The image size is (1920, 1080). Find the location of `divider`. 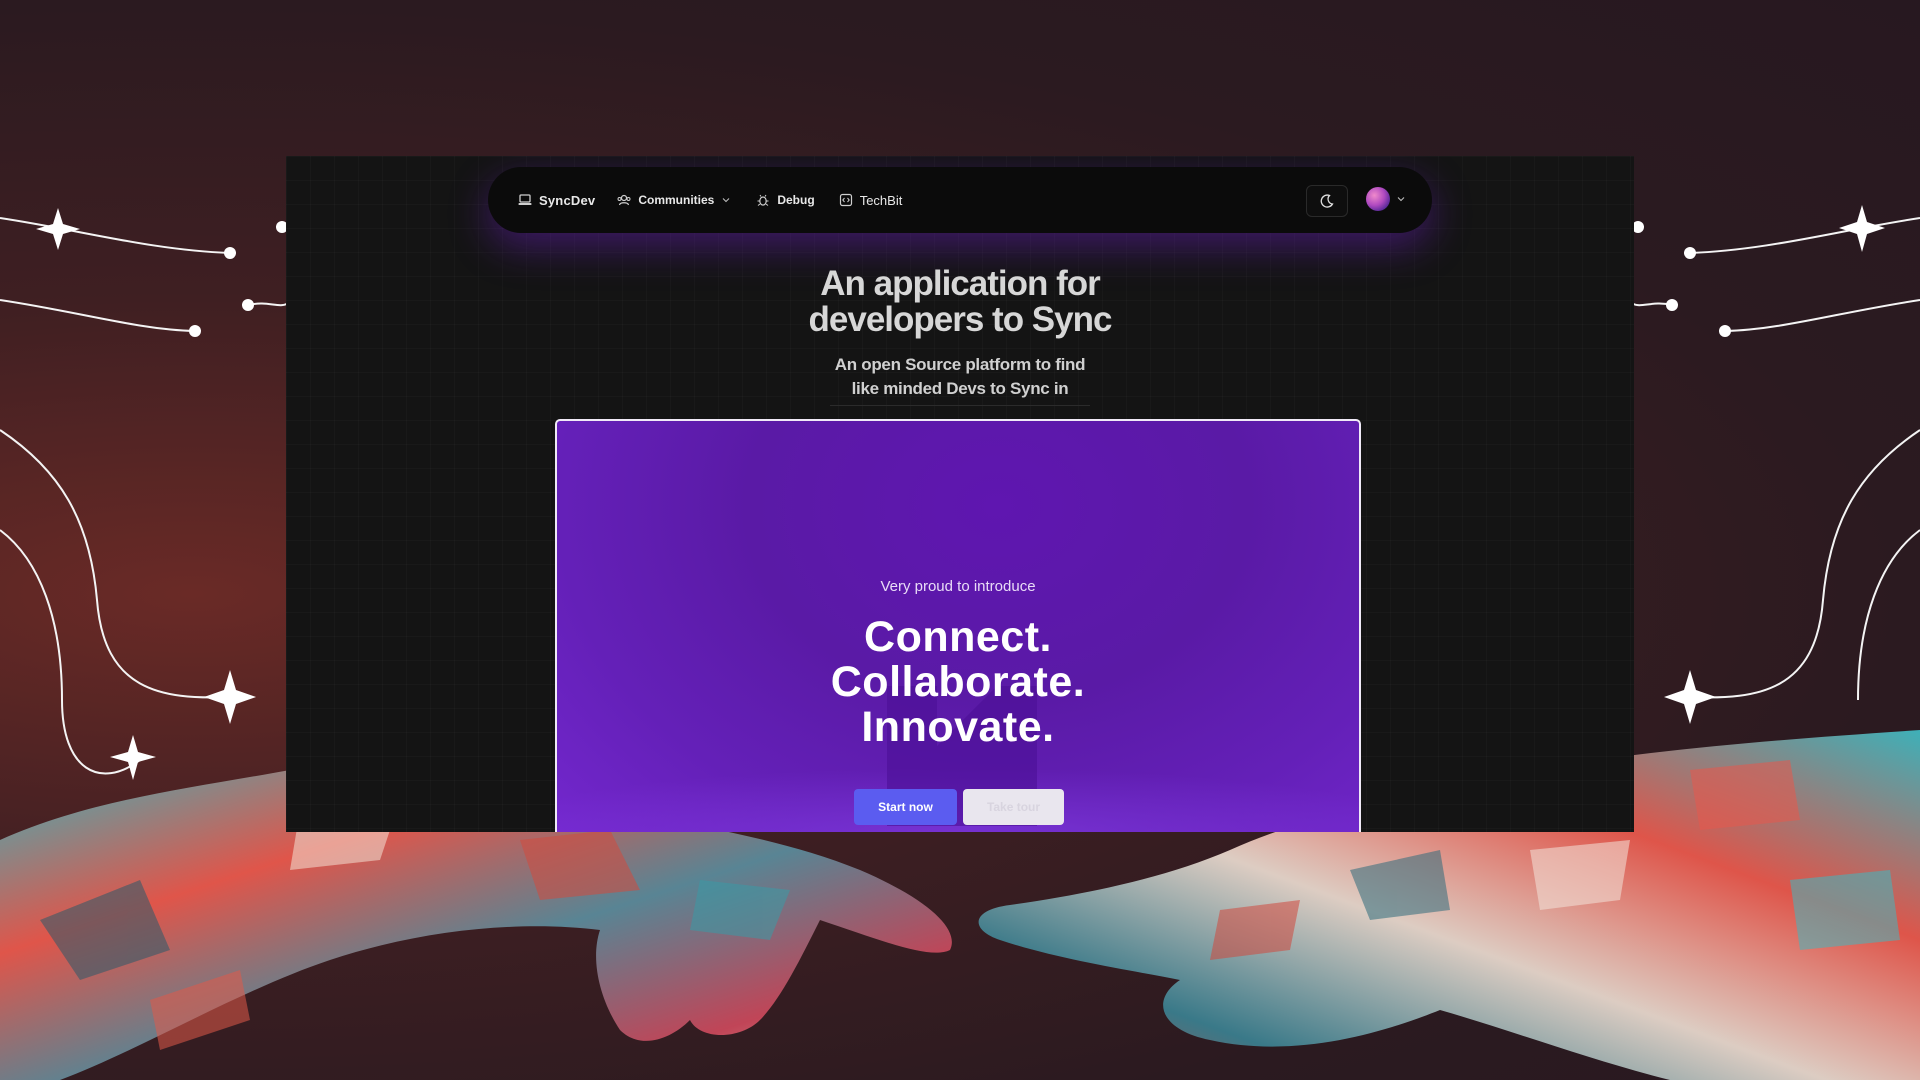

divider is located at coordinates (960, 405).